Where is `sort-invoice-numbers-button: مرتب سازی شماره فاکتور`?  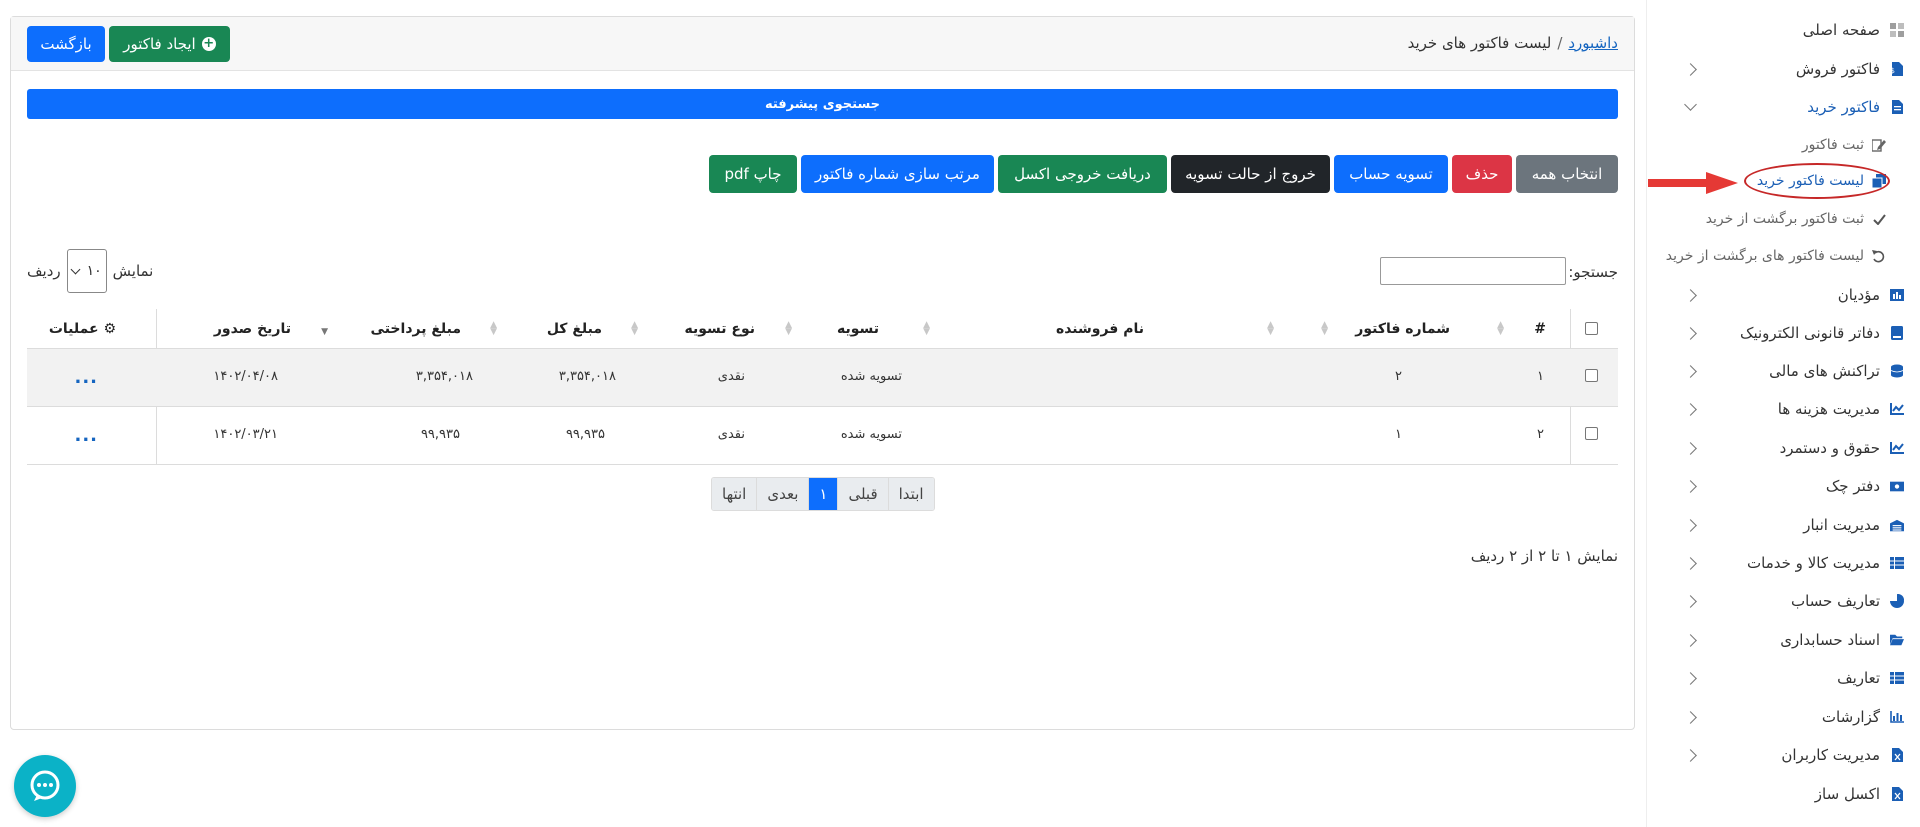 sort-invoice-numbers-button: مرتب سازی شماره فاکتور is located at coordinates (897, 174).